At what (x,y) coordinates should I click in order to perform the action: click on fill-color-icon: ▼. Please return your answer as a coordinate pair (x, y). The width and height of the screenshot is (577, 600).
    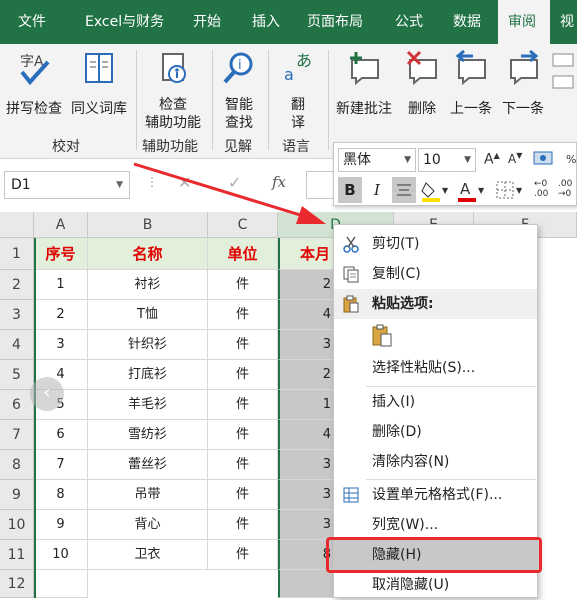
    Looking at the image, I should click on (435, 190).